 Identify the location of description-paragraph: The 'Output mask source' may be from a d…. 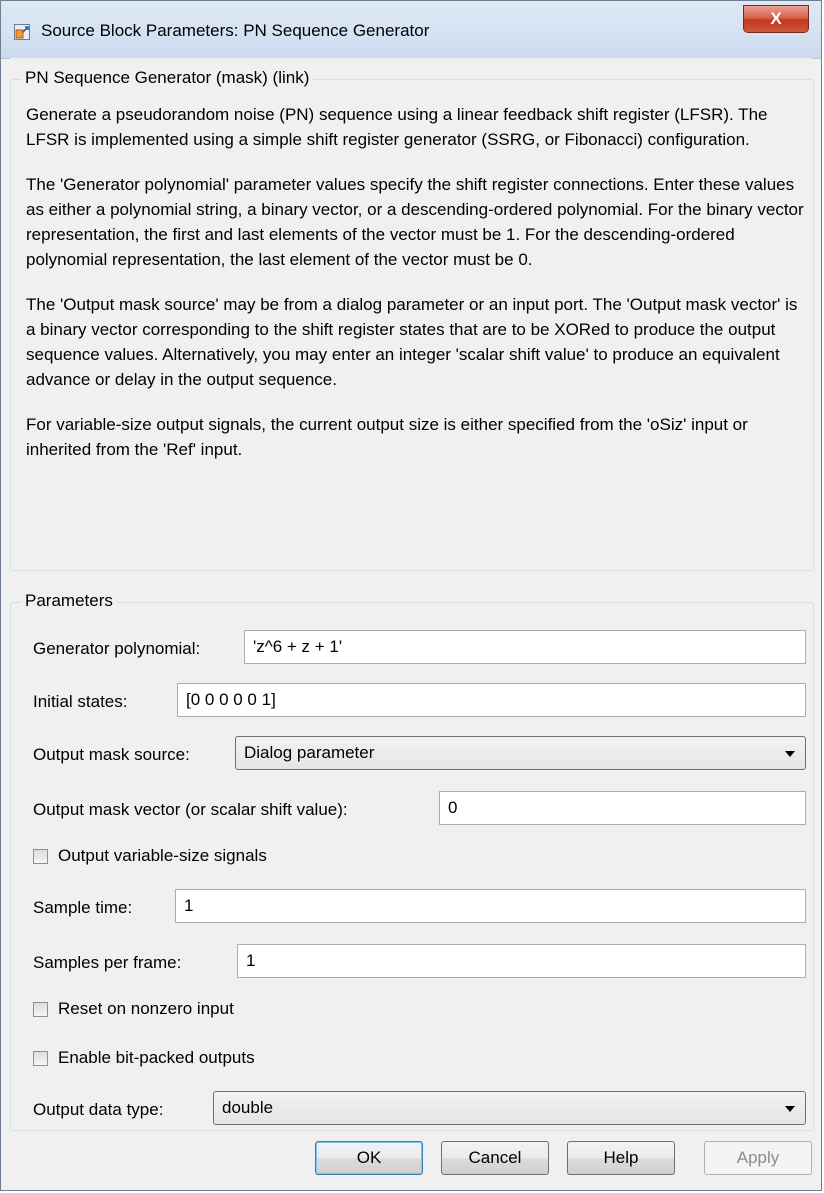
(412, 342).